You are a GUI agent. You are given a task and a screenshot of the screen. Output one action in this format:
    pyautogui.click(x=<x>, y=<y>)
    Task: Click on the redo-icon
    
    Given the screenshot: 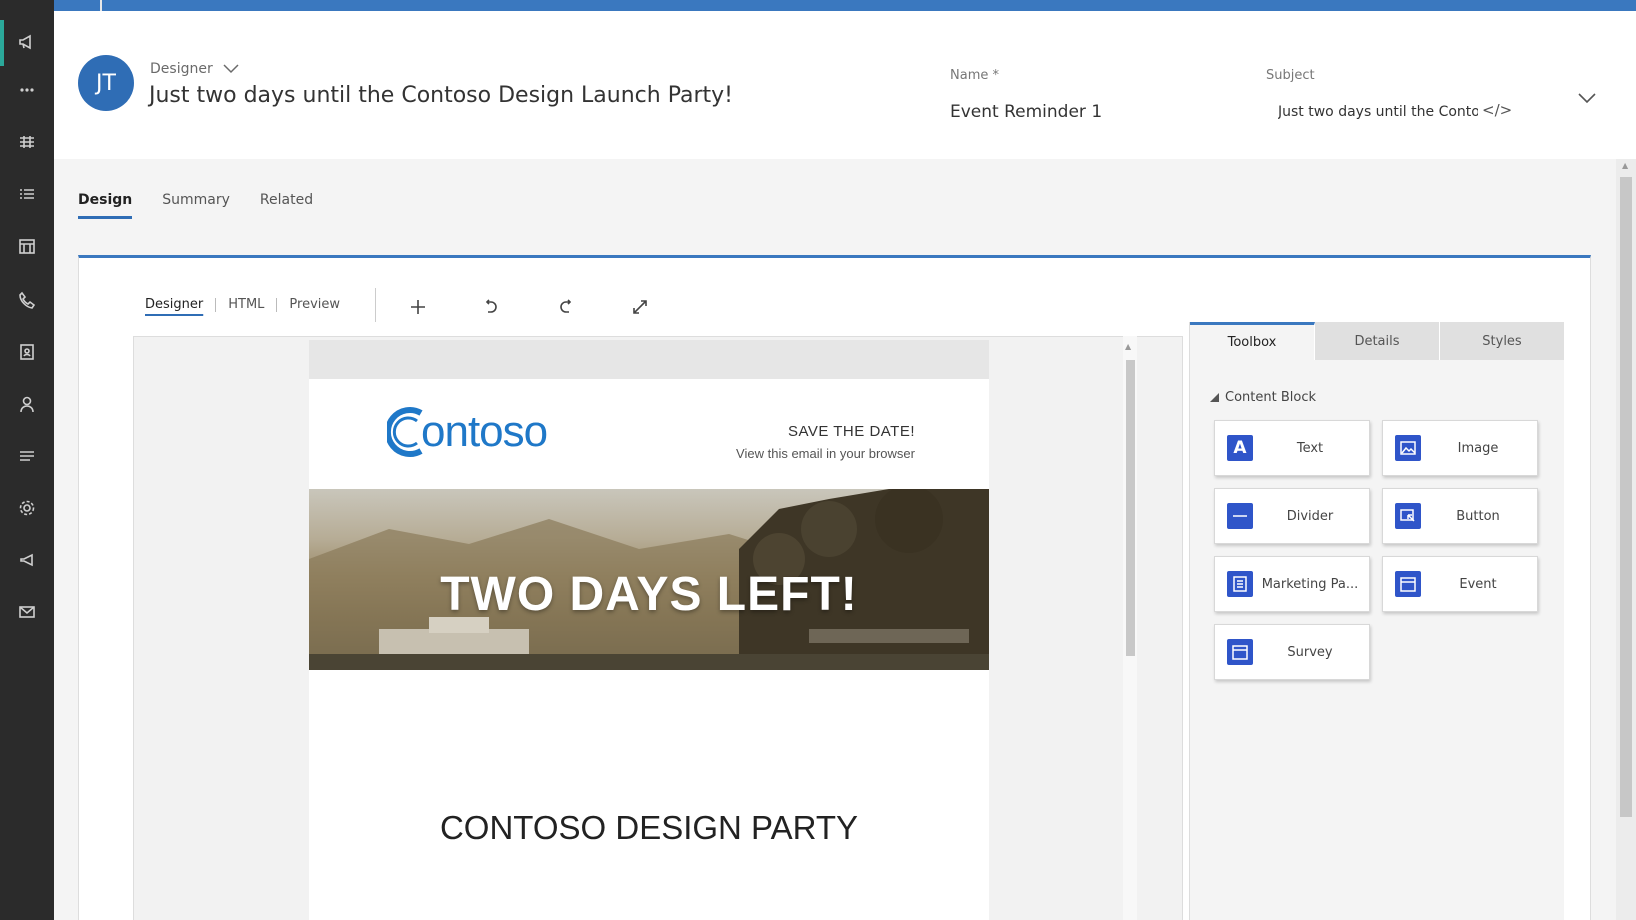 What is the action you would take?
    pyautogui.click(x=566, y=307)
    